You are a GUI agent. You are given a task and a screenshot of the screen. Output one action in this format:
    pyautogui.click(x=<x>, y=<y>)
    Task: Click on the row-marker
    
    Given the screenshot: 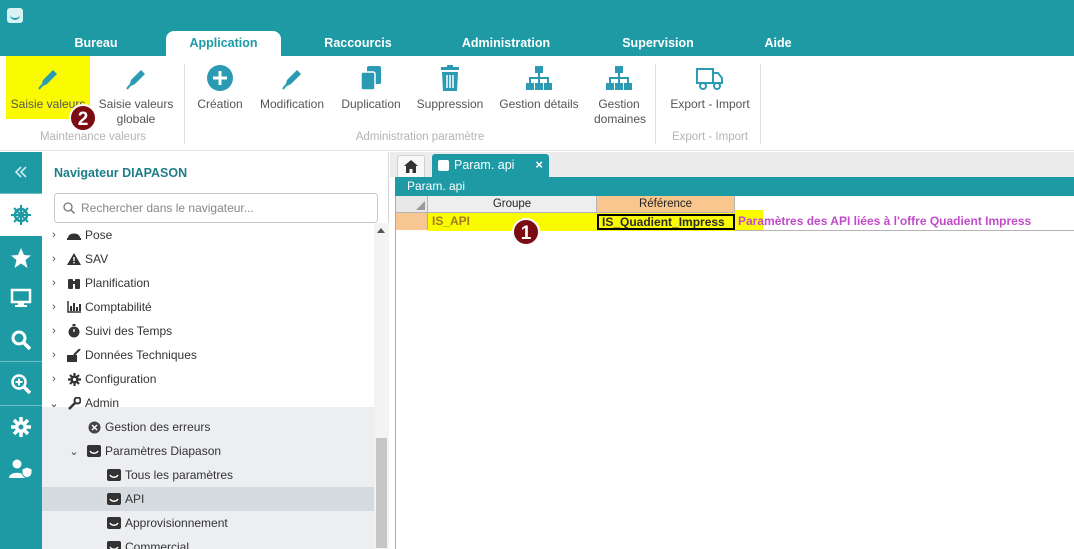 What is the action you would take?
    pyautogui.click(x=412, y=221)
    